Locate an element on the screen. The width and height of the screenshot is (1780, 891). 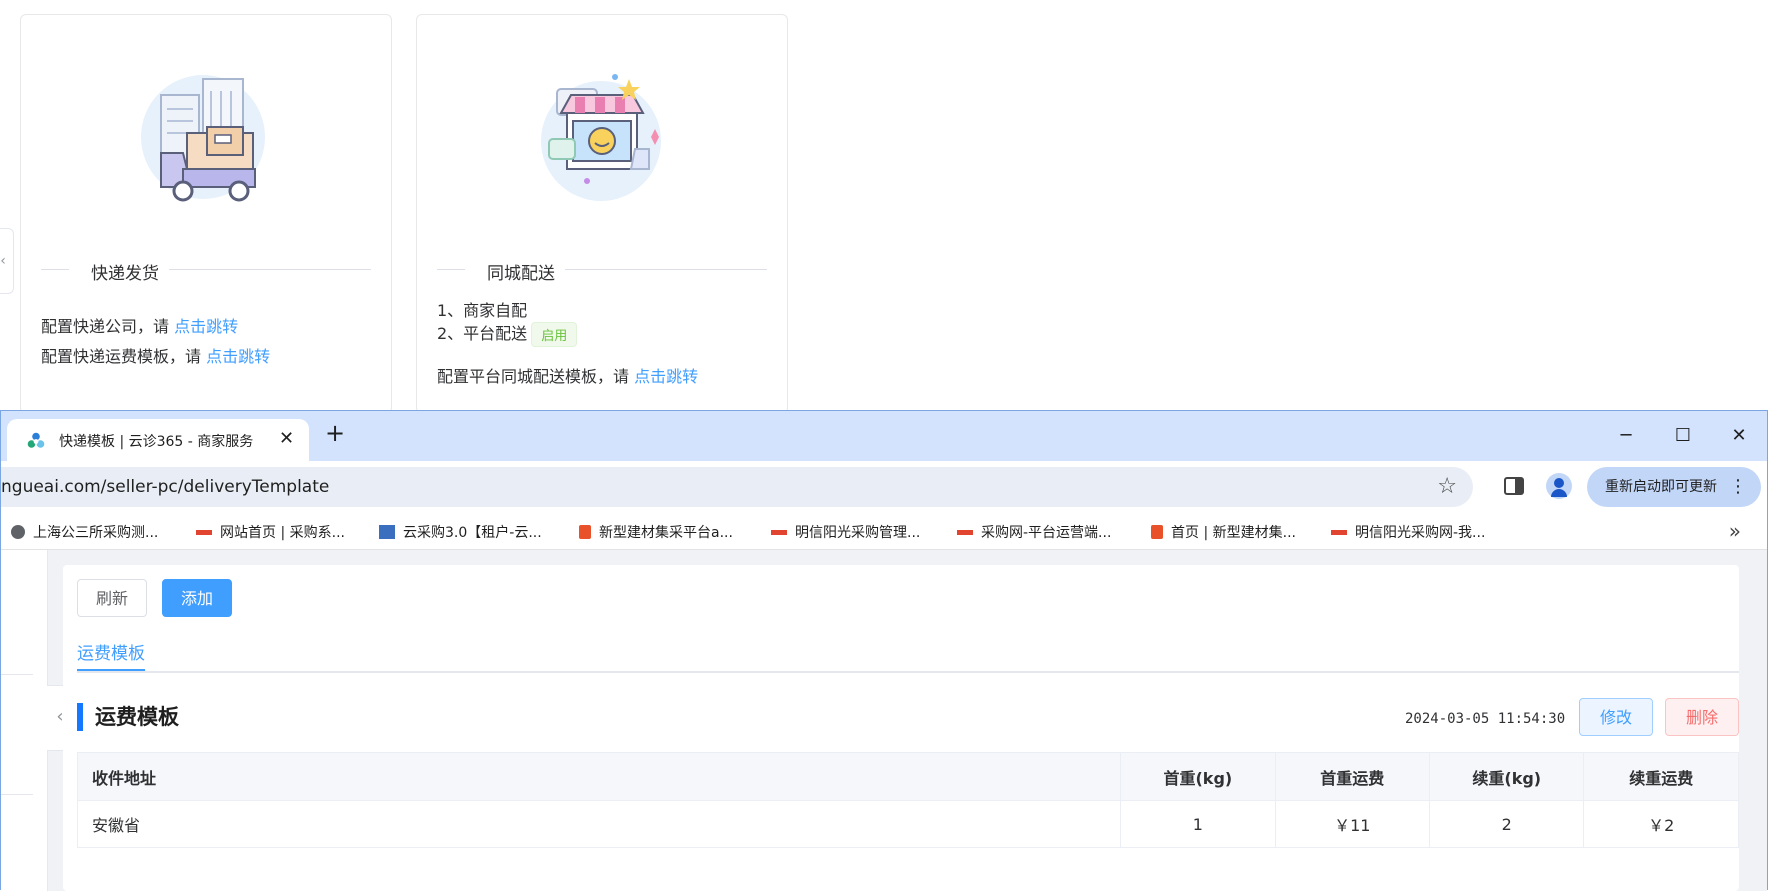
merchant-self-delivery: 1、商家自配 is located at coordinates (482, 310).